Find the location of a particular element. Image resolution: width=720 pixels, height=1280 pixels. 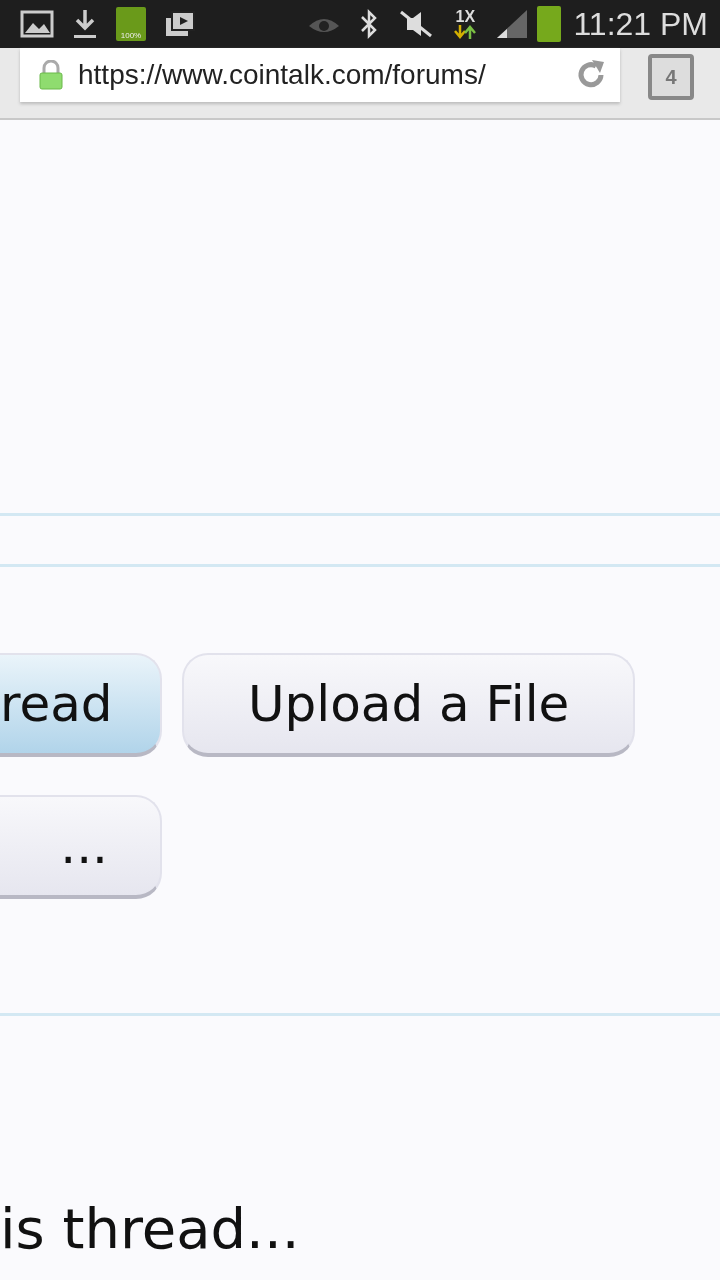

signal-icon is located at coordinates (512, 24).